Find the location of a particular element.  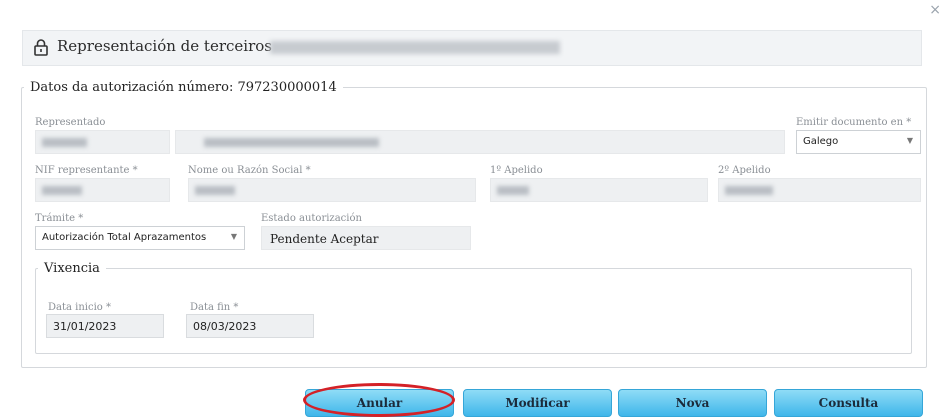

tramite-value: Autorización Total Aprazamentos is located at coordinates (124, 237).